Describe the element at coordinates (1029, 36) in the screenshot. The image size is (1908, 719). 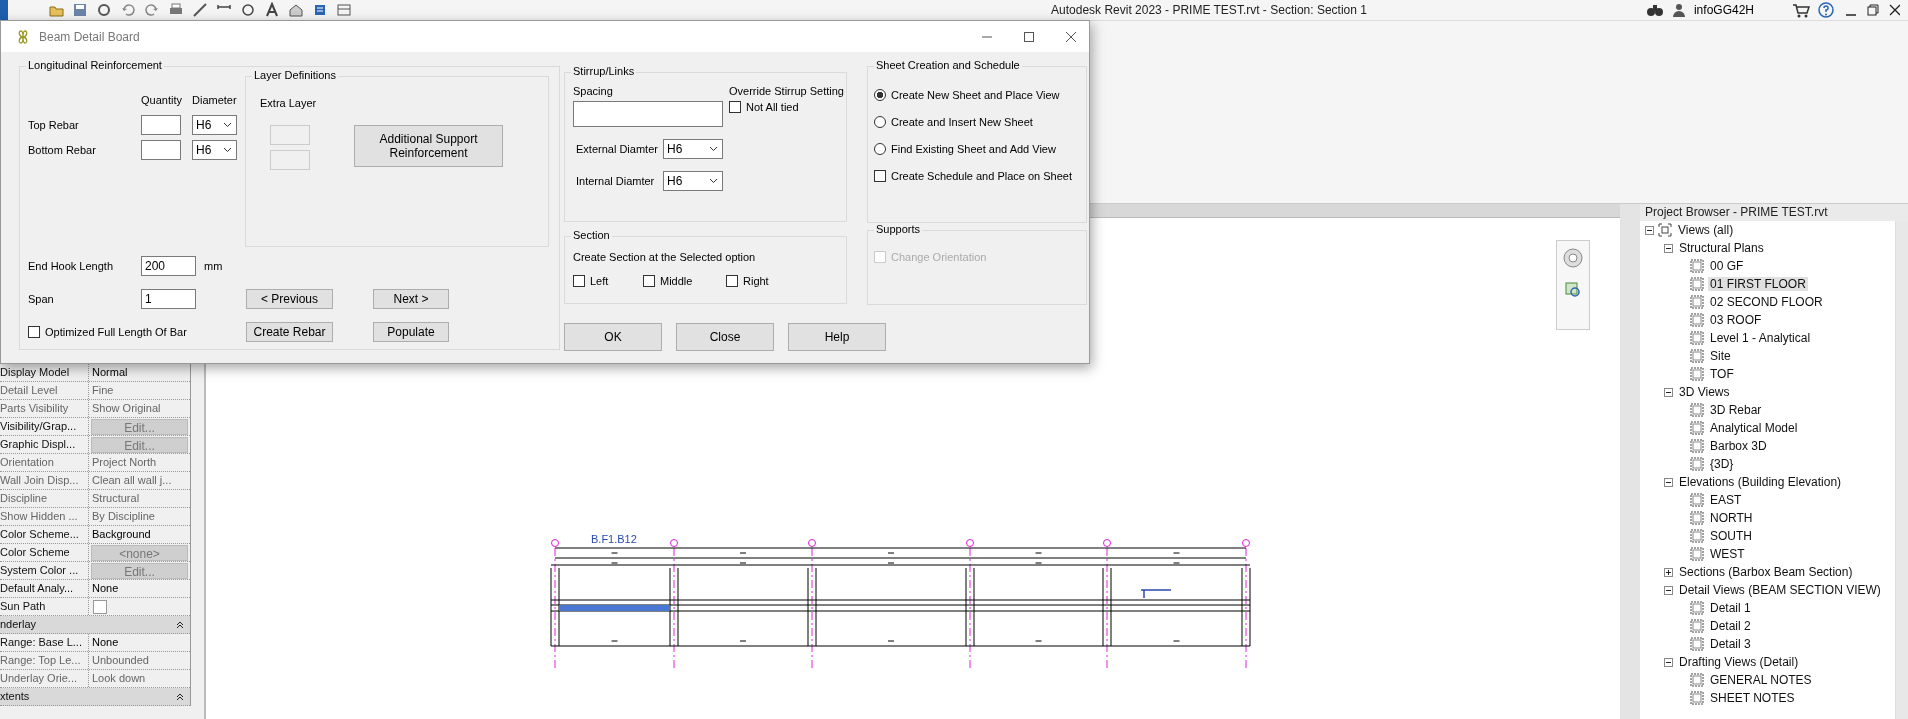
I see `maximize-icon` at that location.